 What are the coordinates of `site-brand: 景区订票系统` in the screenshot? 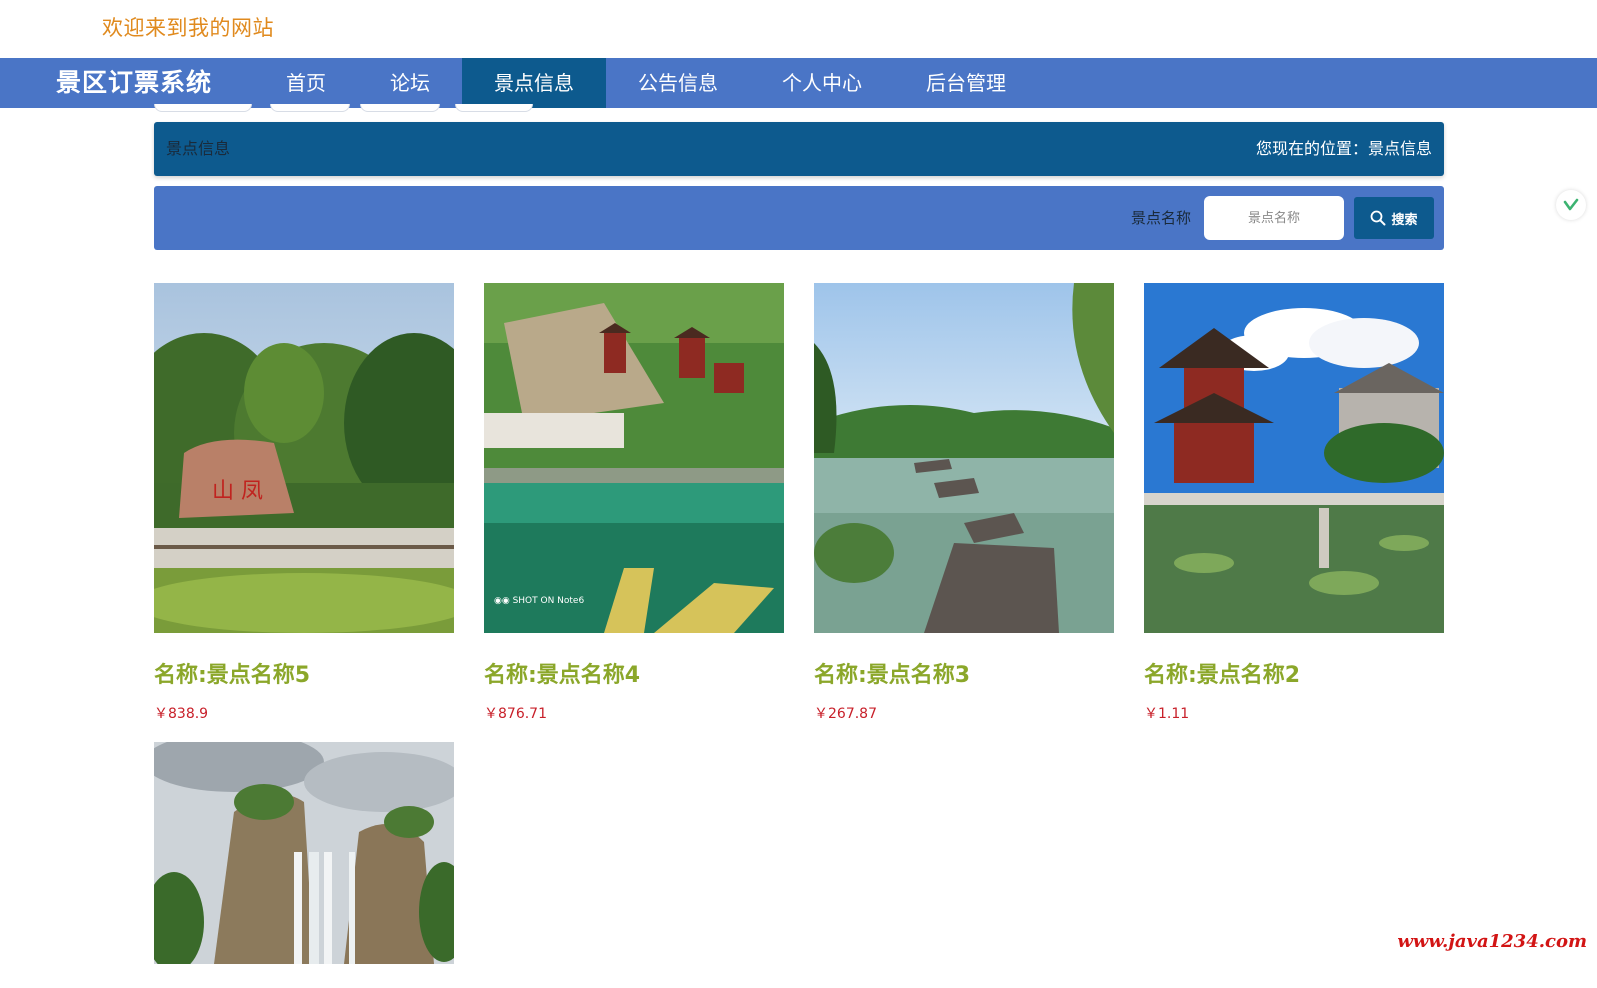 It's located at (134, 83).